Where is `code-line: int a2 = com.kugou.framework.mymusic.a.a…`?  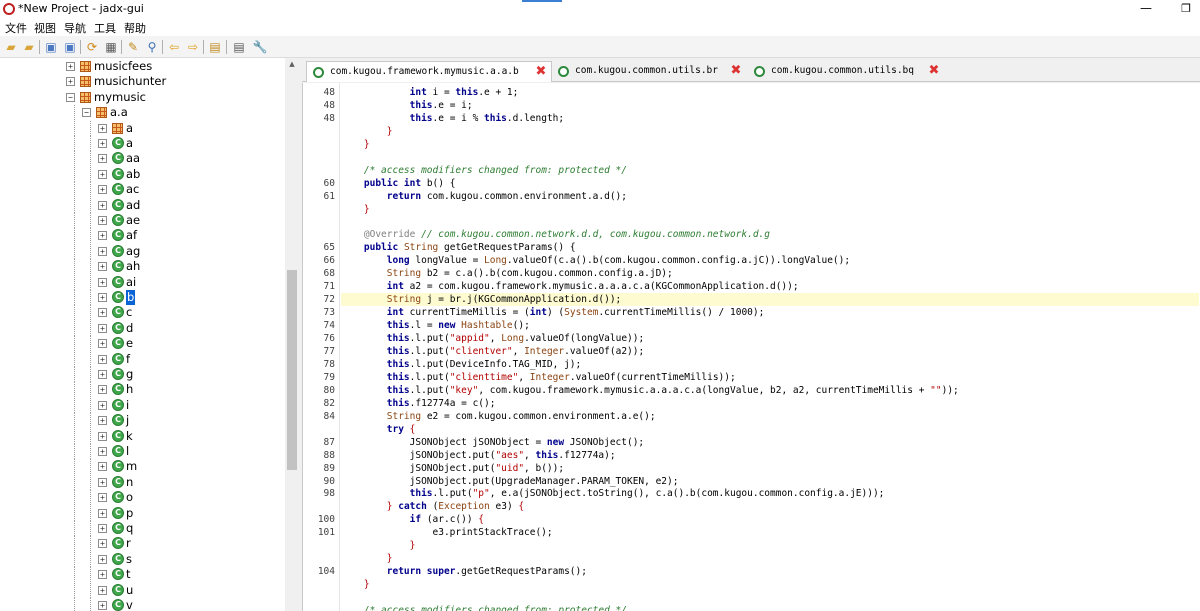 code-line: int a2 = com.kugou.framework.mymusic.a.a… is located at coordinates (770, 286).